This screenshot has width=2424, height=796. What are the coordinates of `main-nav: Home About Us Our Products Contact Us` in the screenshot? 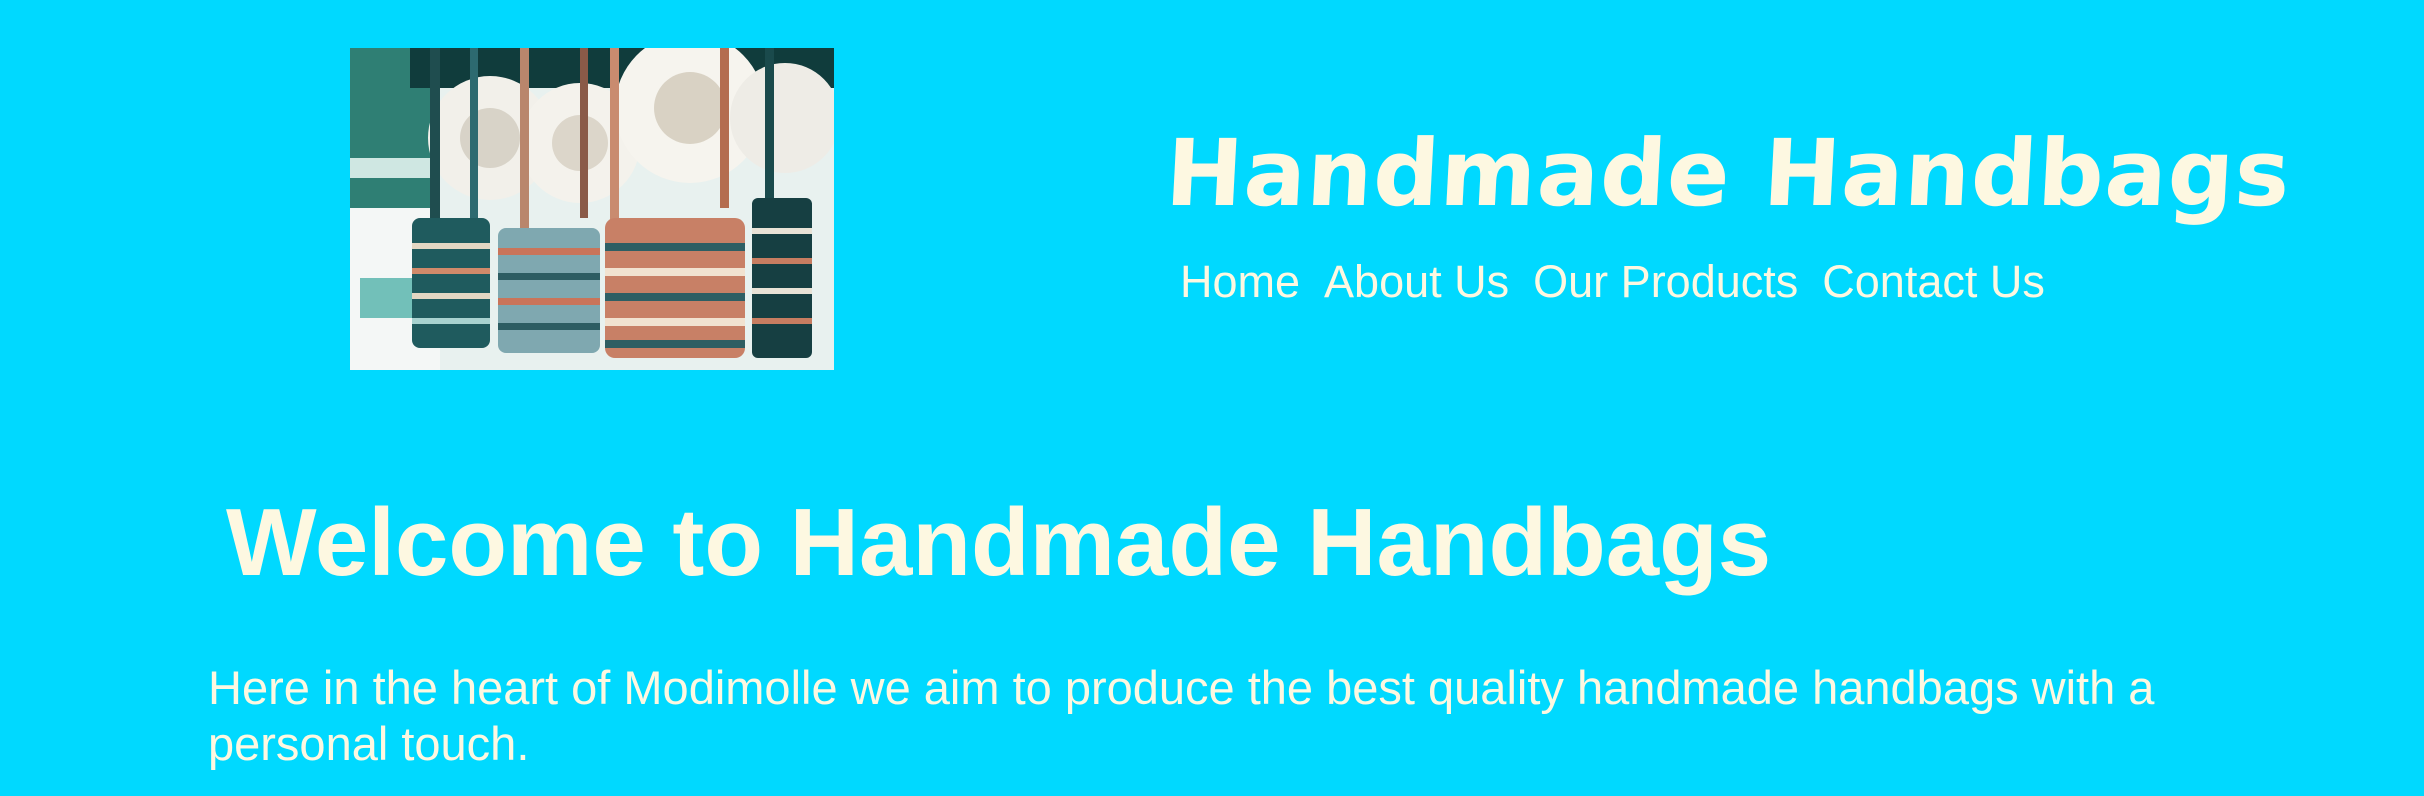 It's located at (1612, 282).